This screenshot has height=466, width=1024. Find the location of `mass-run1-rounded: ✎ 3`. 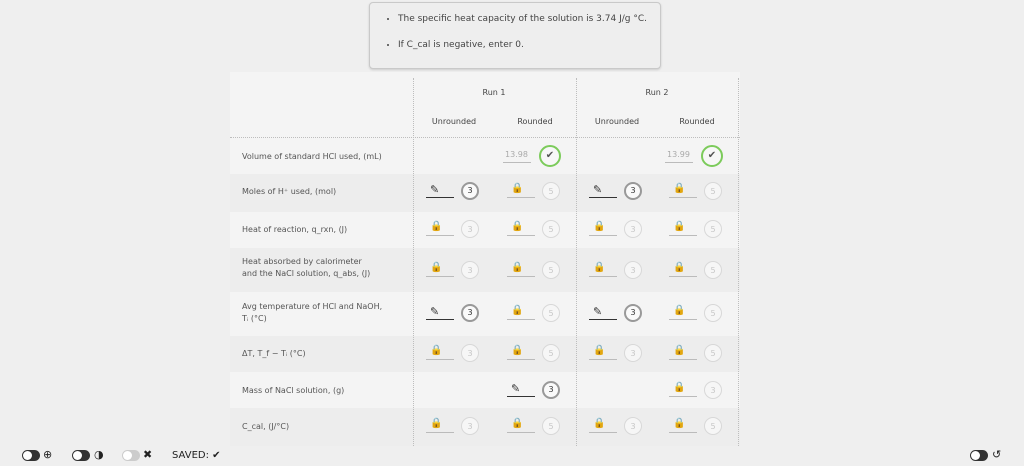

mass-run1-rounded: ✎ 3 is located at coordinates (535, 391).